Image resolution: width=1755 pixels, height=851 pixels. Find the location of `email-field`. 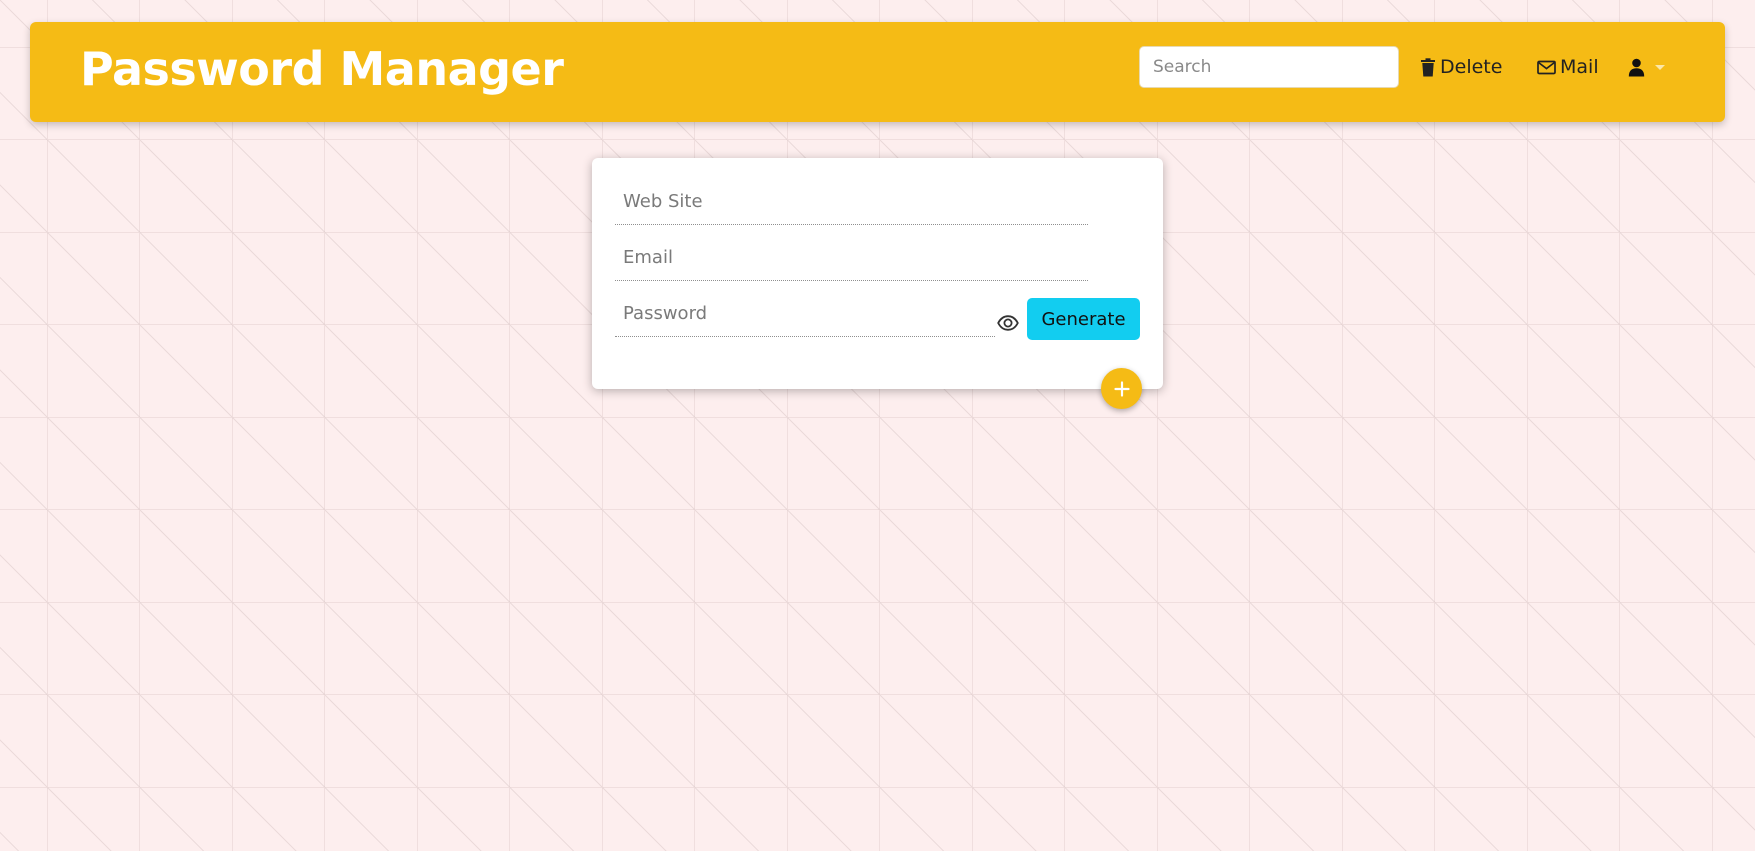

email-field is located at coordinates (851, 258).